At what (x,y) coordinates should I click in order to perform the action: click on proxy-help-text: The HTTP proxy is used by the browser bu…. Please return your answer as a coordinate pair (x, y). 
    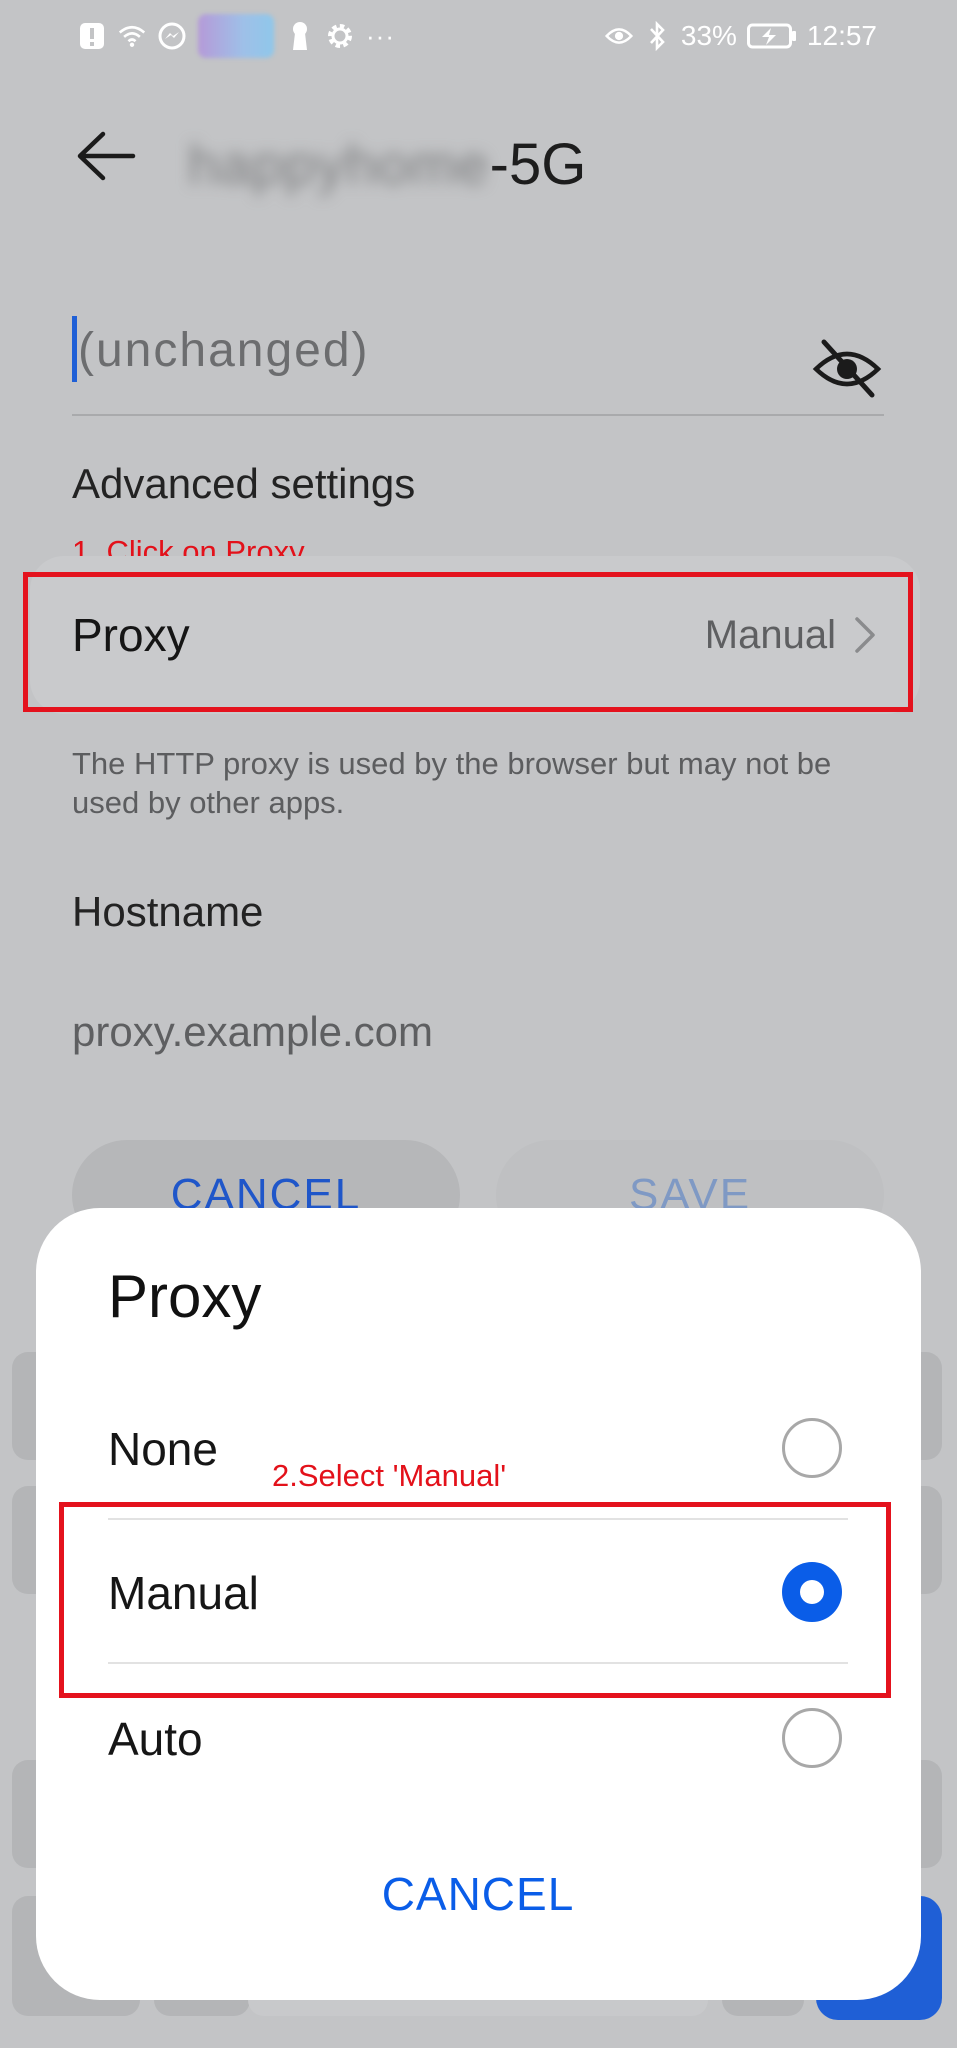
    Looking at the image, I should click on (452, 783).